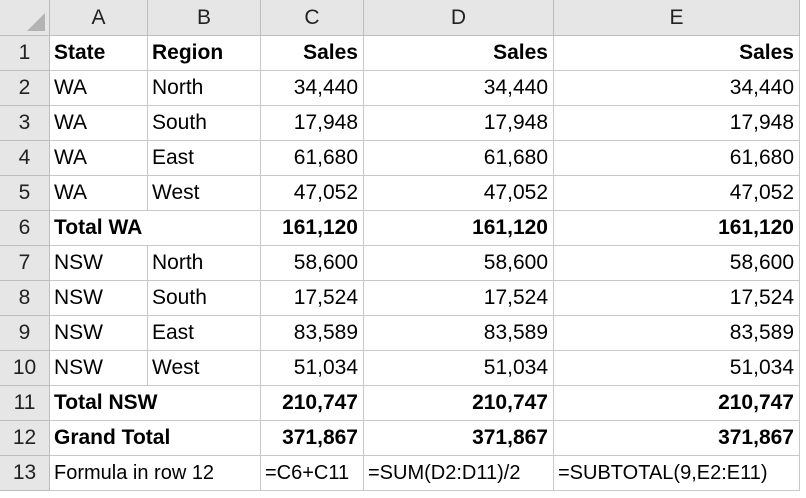 The image size is (806, 498). What do you see at coordinates (25, 298) in the screenshot?
I see `row-header-8: 8` at bounding box center [25, 298].